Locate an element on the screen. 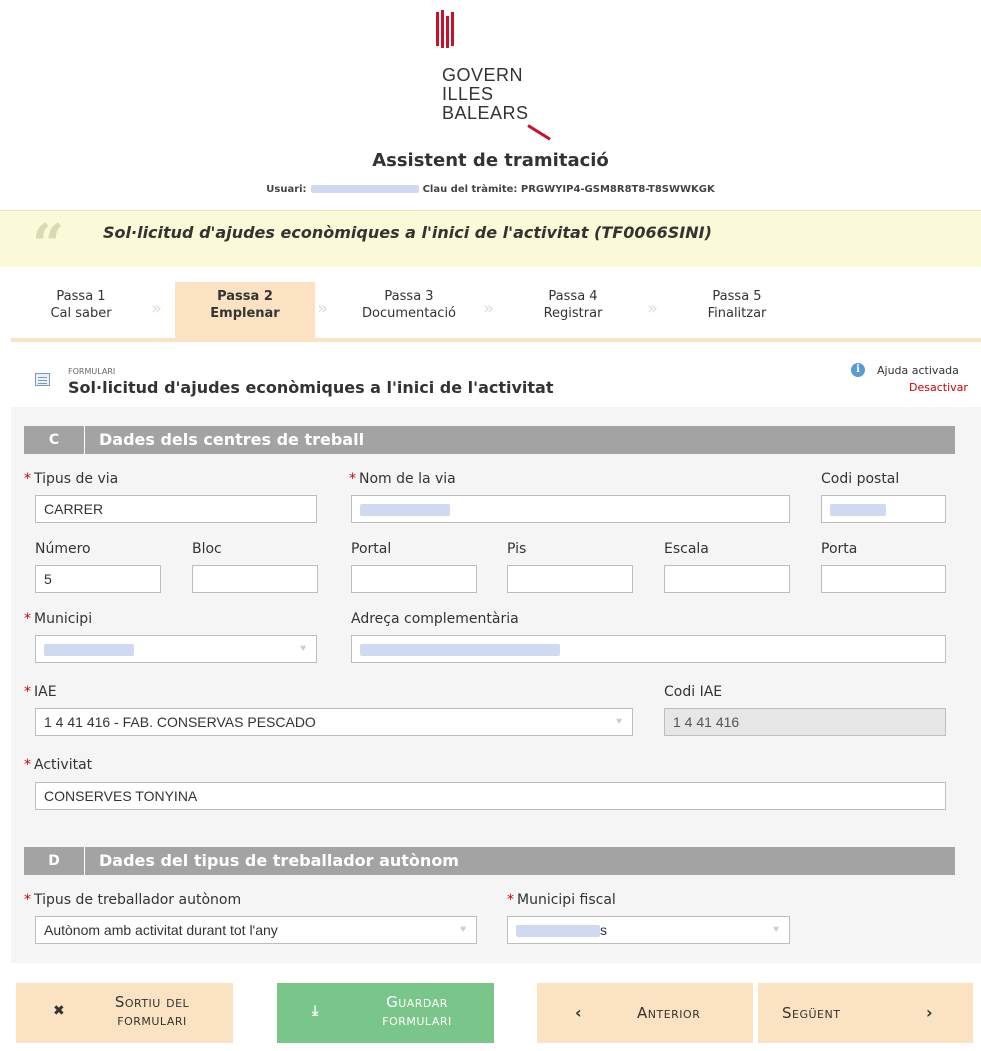 The height and width of the screenshot is (1051, 981). help-status: Ajuda activada is located at coordinates (918, 370).